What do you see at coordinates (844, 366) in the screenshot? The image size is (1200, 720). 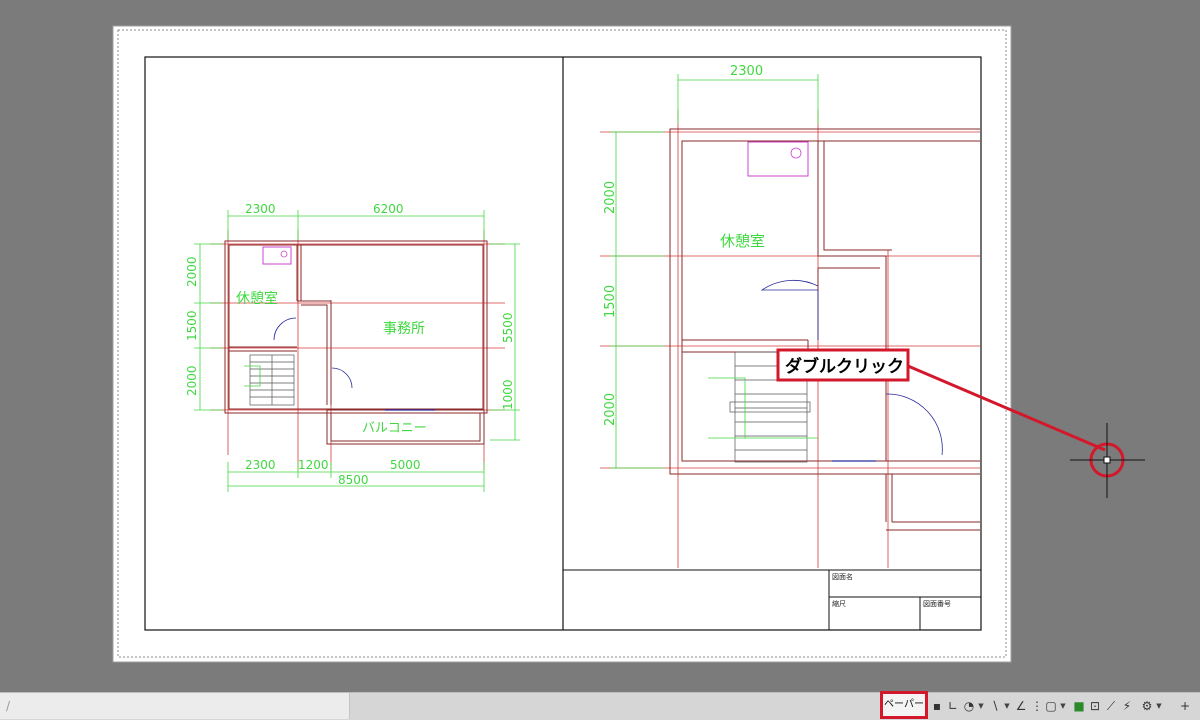 I see `callout-label: ダブルクリック` at bounding box center [844, 366].